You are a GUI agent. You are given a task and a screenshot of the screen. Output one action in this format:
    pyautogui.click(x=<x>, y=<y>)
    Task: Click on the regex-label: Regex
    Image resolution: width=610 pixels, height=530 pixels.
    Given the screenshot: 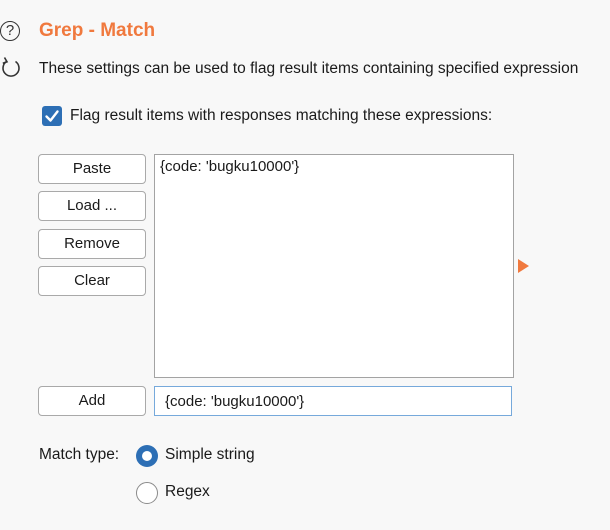 What is the action you would take?
    pyautogui.click(x=187, y=492)
    